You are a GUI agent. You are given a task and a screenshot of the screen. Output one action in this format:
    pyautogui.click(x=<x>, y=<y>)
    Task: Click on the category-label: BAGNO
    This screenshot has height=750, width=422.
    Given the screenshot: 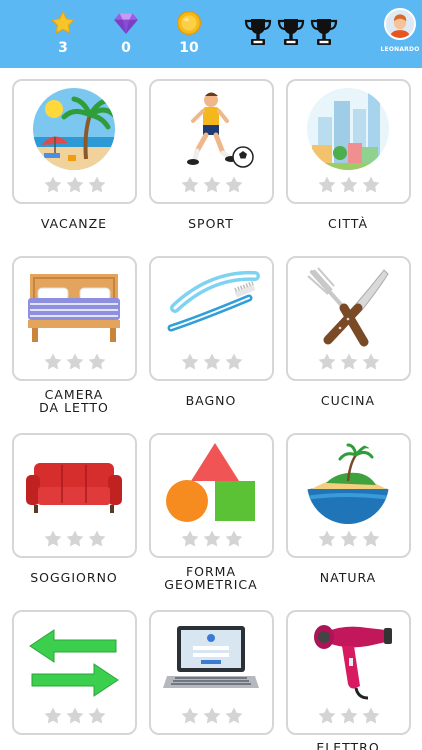 What is the action you would take?
    pyautogui.click(x=211, y=400)
    